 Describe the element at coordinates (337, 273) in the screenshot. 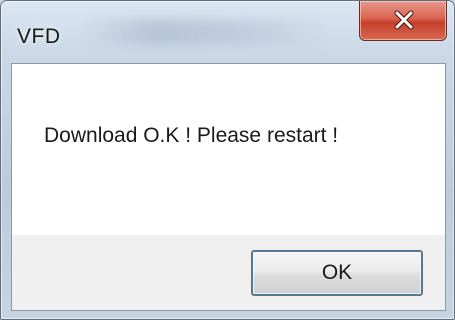

I see `ok-button: OK` at that location.